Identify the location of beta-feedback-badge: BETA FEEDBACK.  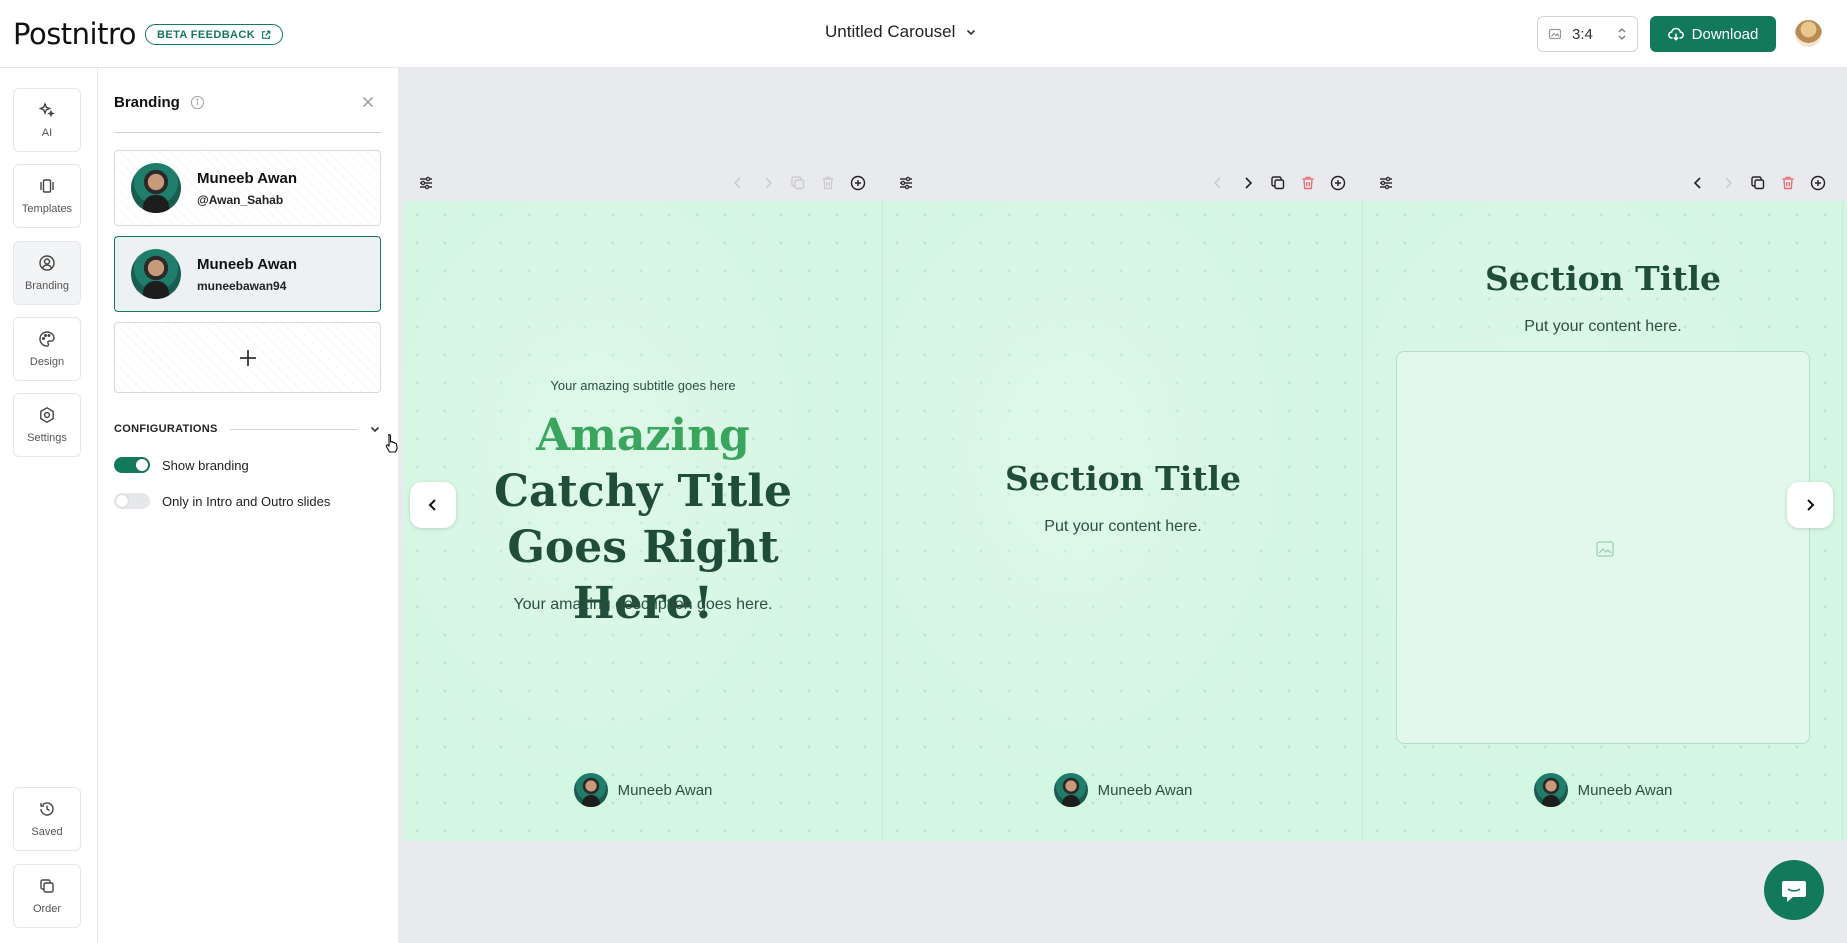
(214, 34).